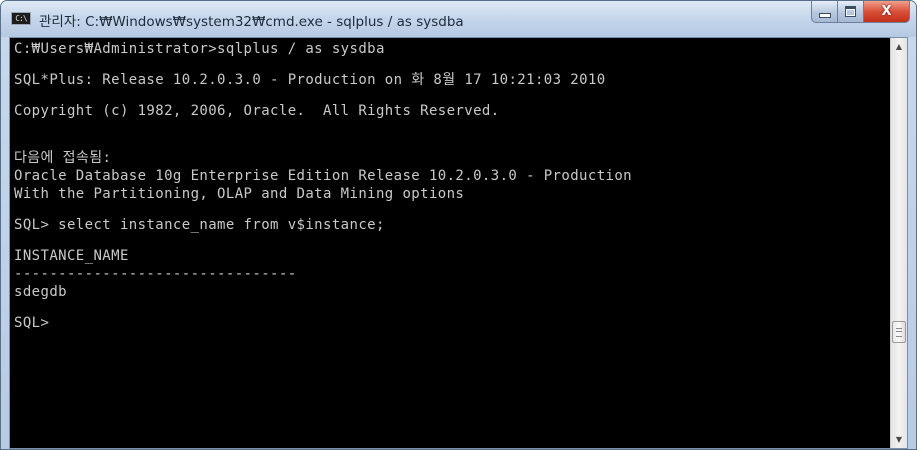 Image resolution: width=917 pixels, height=450 pixels. I want to click on grip-icon, so click(899, 332).